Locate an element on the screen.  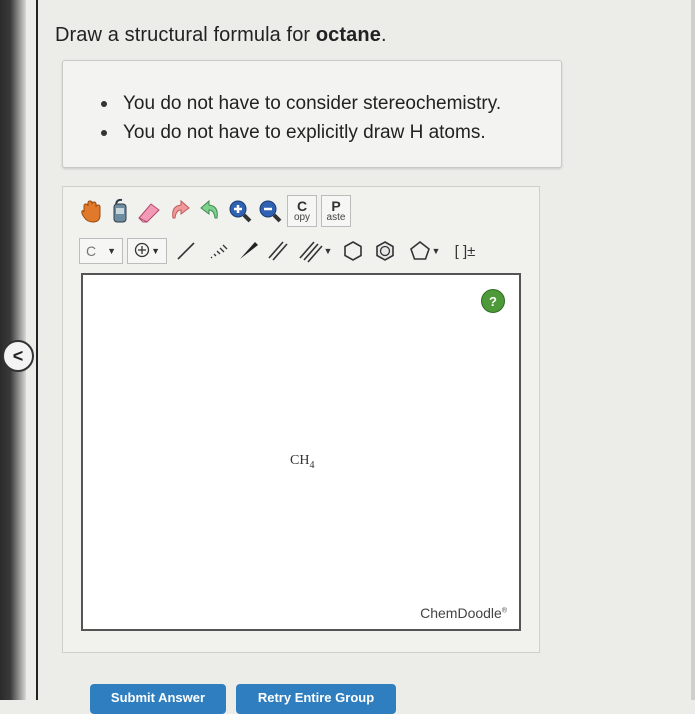
submit-answer-button: Submit Answer is located at coordinates (158, 699).